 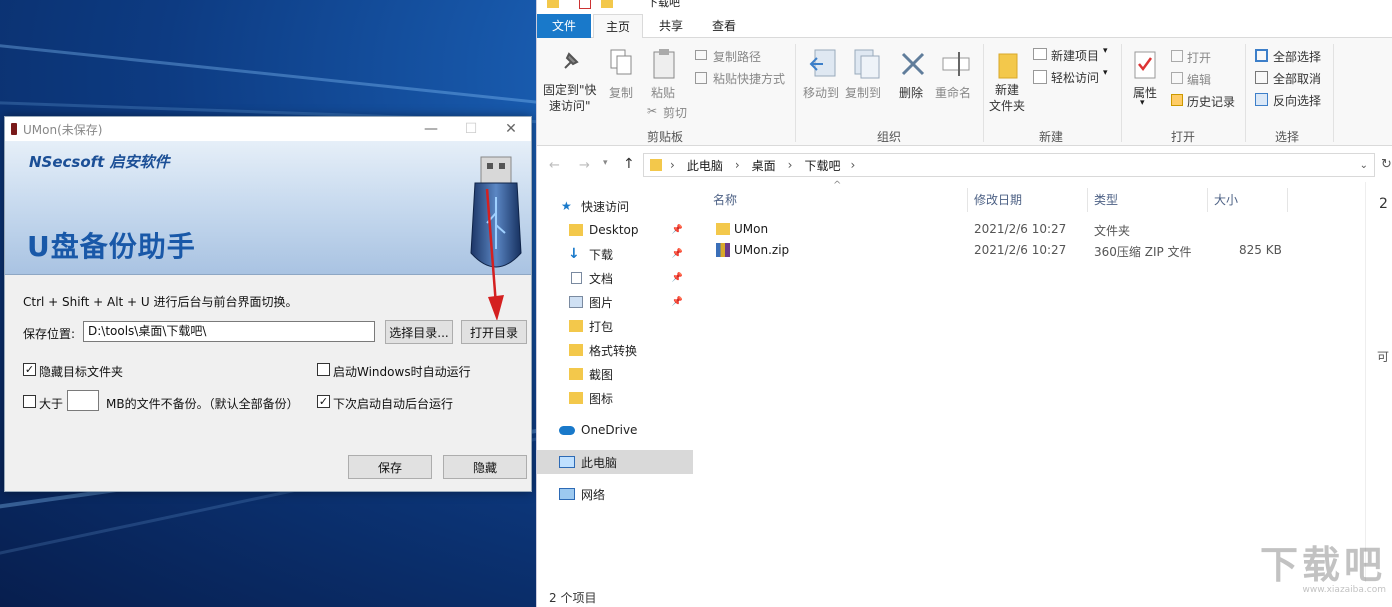 I want to click on select-all-button: 全部选择, so click(x=1297, y=56).